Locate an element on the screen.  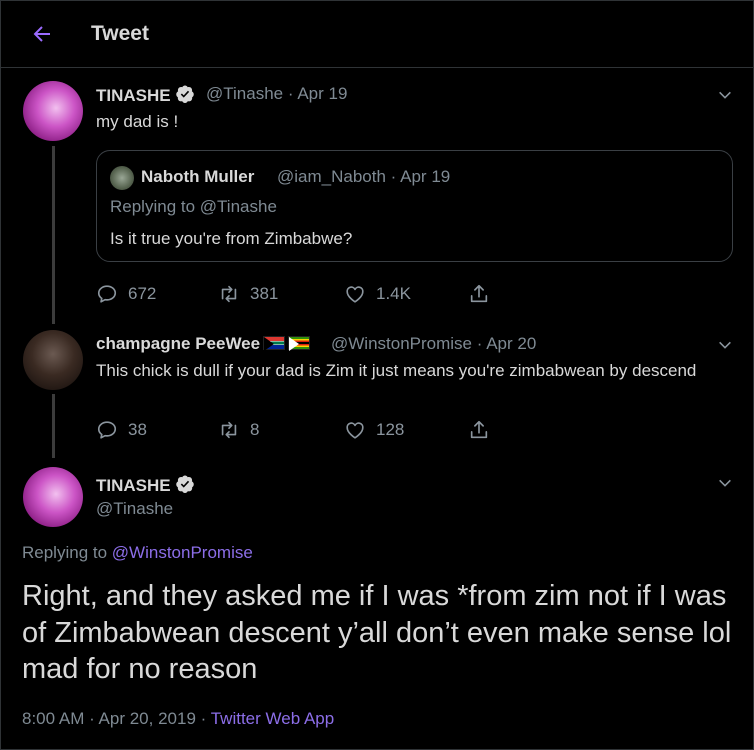
header: Tweet is located at coordinates (377, 34).